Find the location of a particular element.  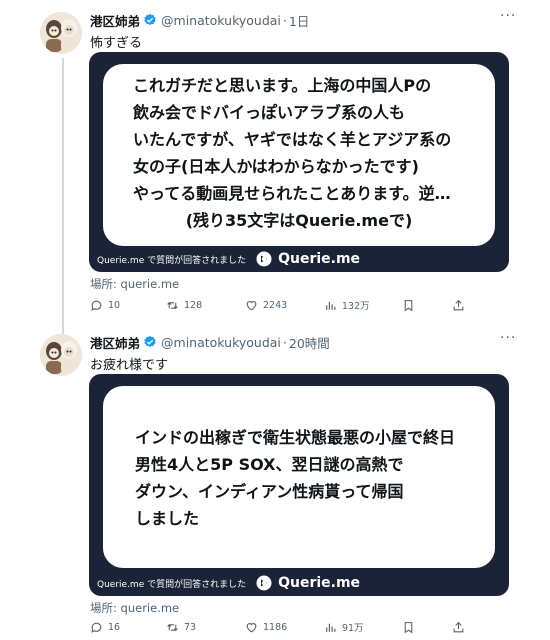

tweet-header: 港区姉弟 @minatokukyoudai · 1日 is located at coordinates (199, 20).